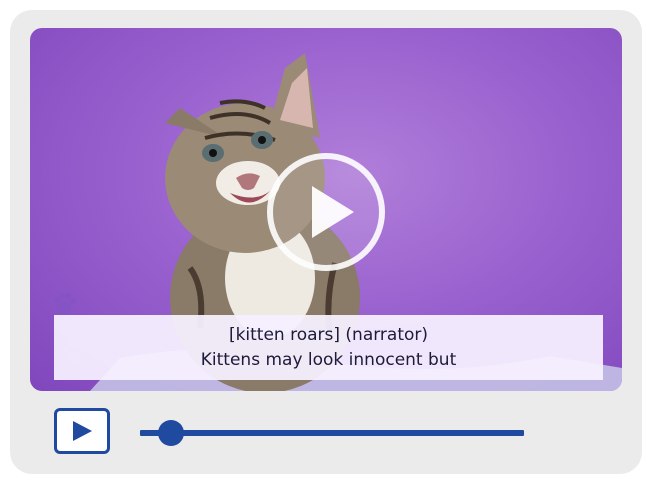 The height and width of the screenshot is (484, 652). I want to click on play-circle-icon, so click(326, 212).